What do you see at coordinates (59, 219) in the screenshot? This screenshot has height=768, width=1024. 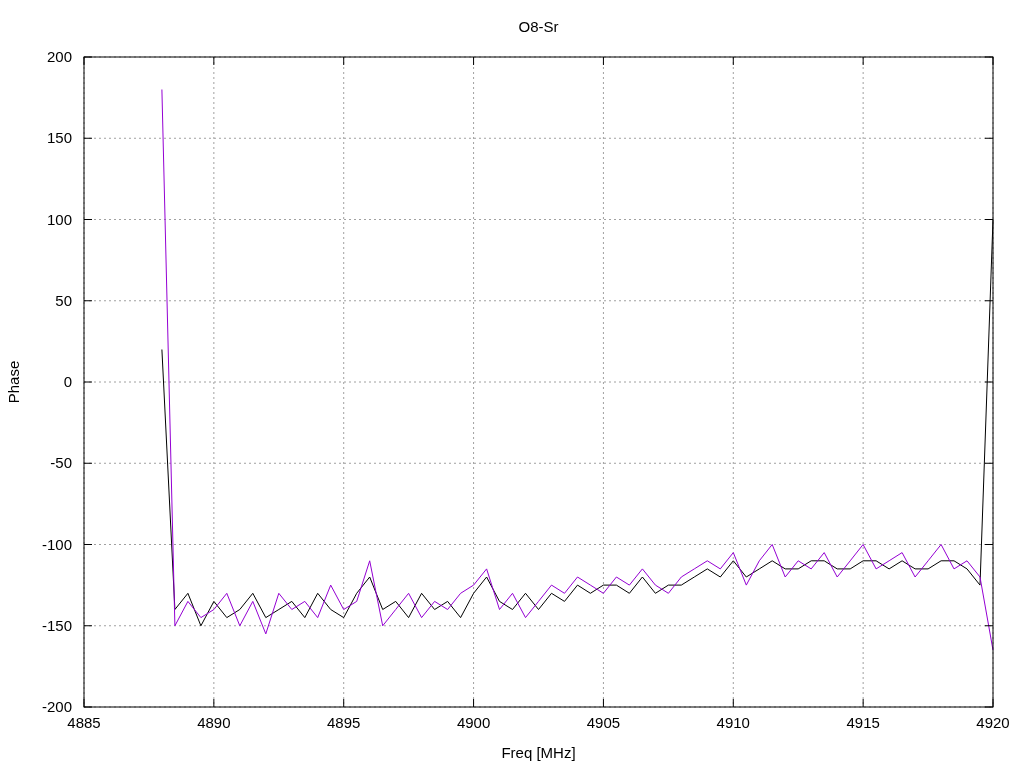 I see `y-tick-label: 100` at bounding box center [59, 219].